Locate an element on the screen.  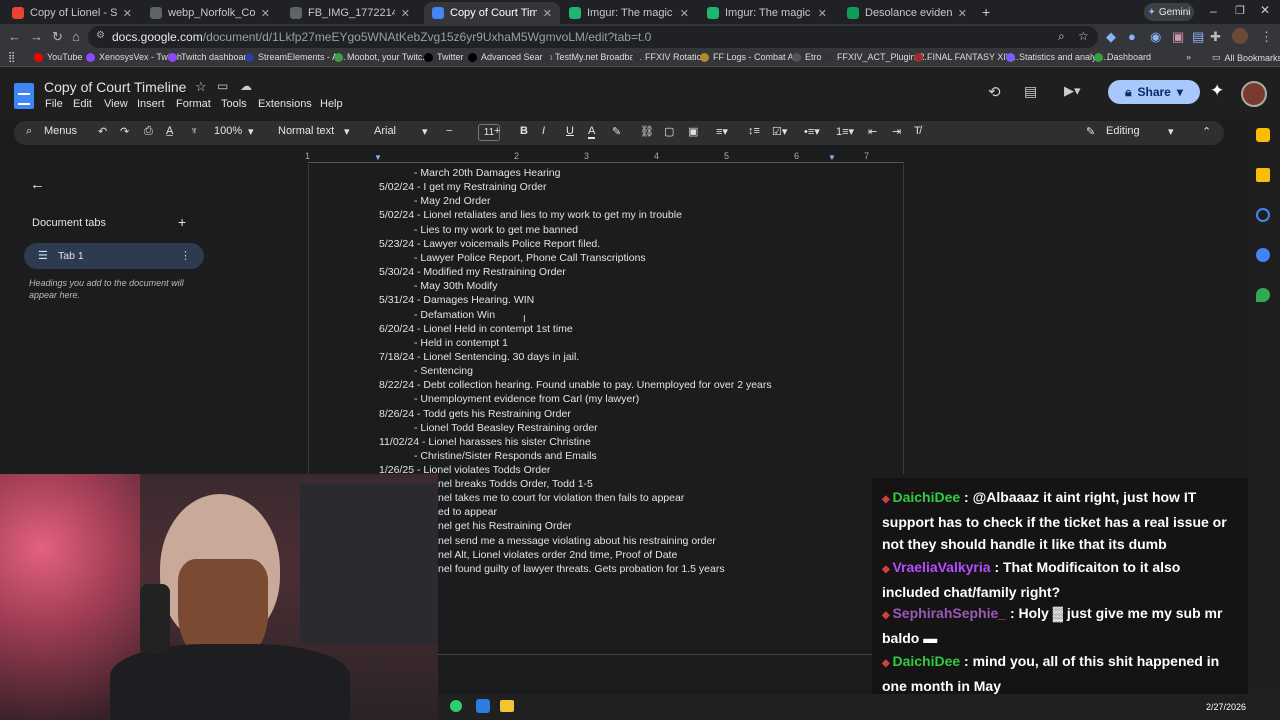
search-icon: ⌕ is located at coordinates (29, 131).